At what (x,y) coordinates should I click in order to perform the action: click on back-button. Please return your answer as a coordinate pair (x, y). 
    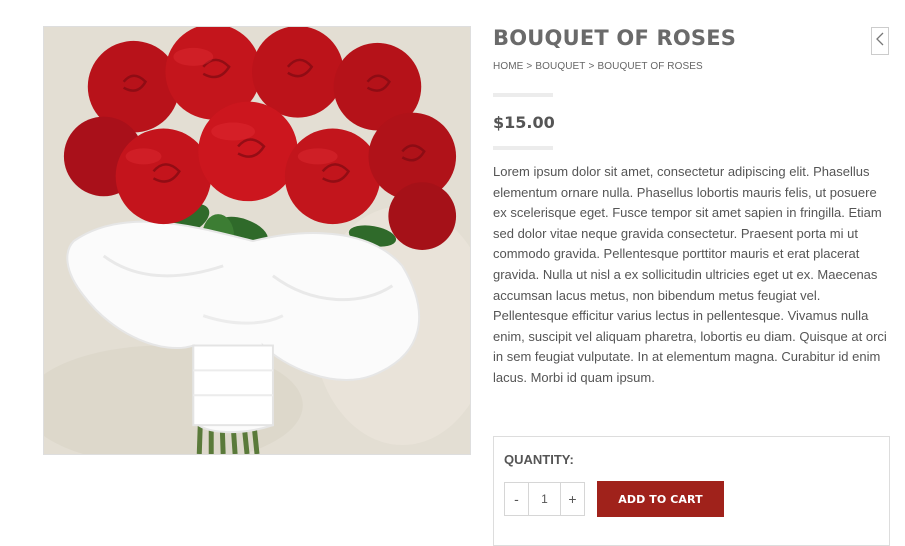
    Looking at the image, I should click on (880, 41).